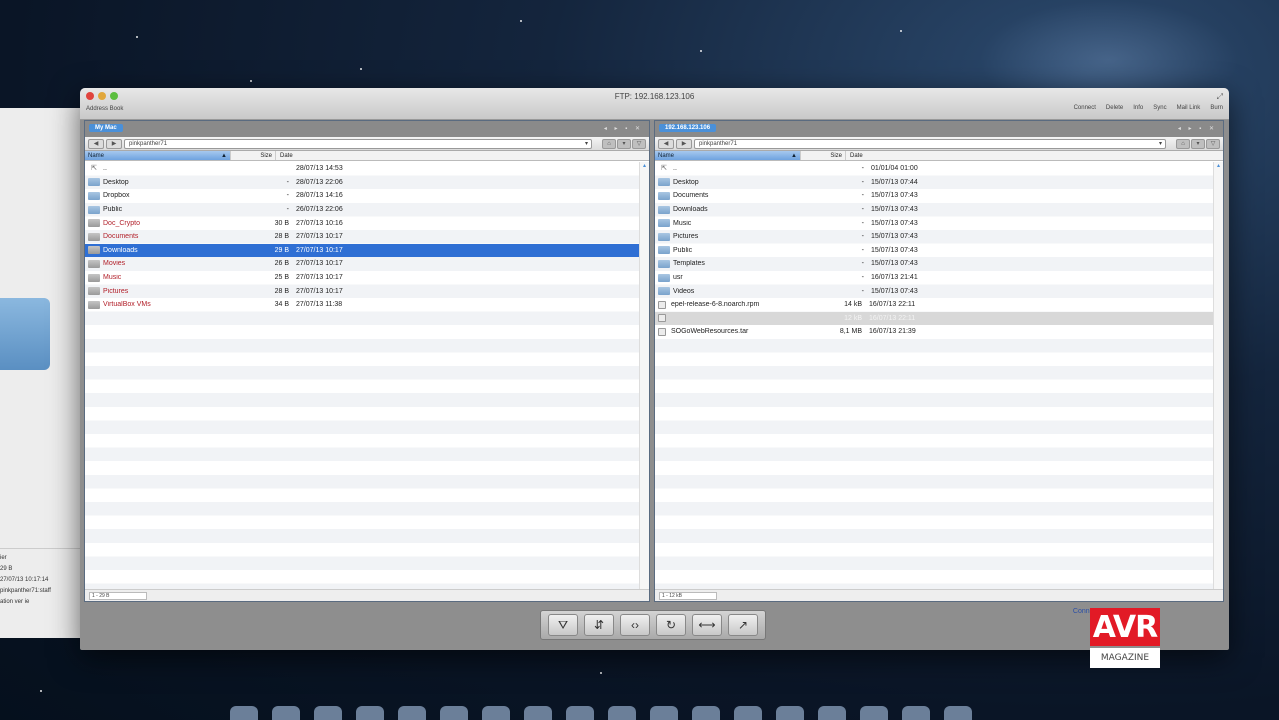 The image size is (1279, 720). I want to click on toolbar-delete: Delete, so click(1114, 108).